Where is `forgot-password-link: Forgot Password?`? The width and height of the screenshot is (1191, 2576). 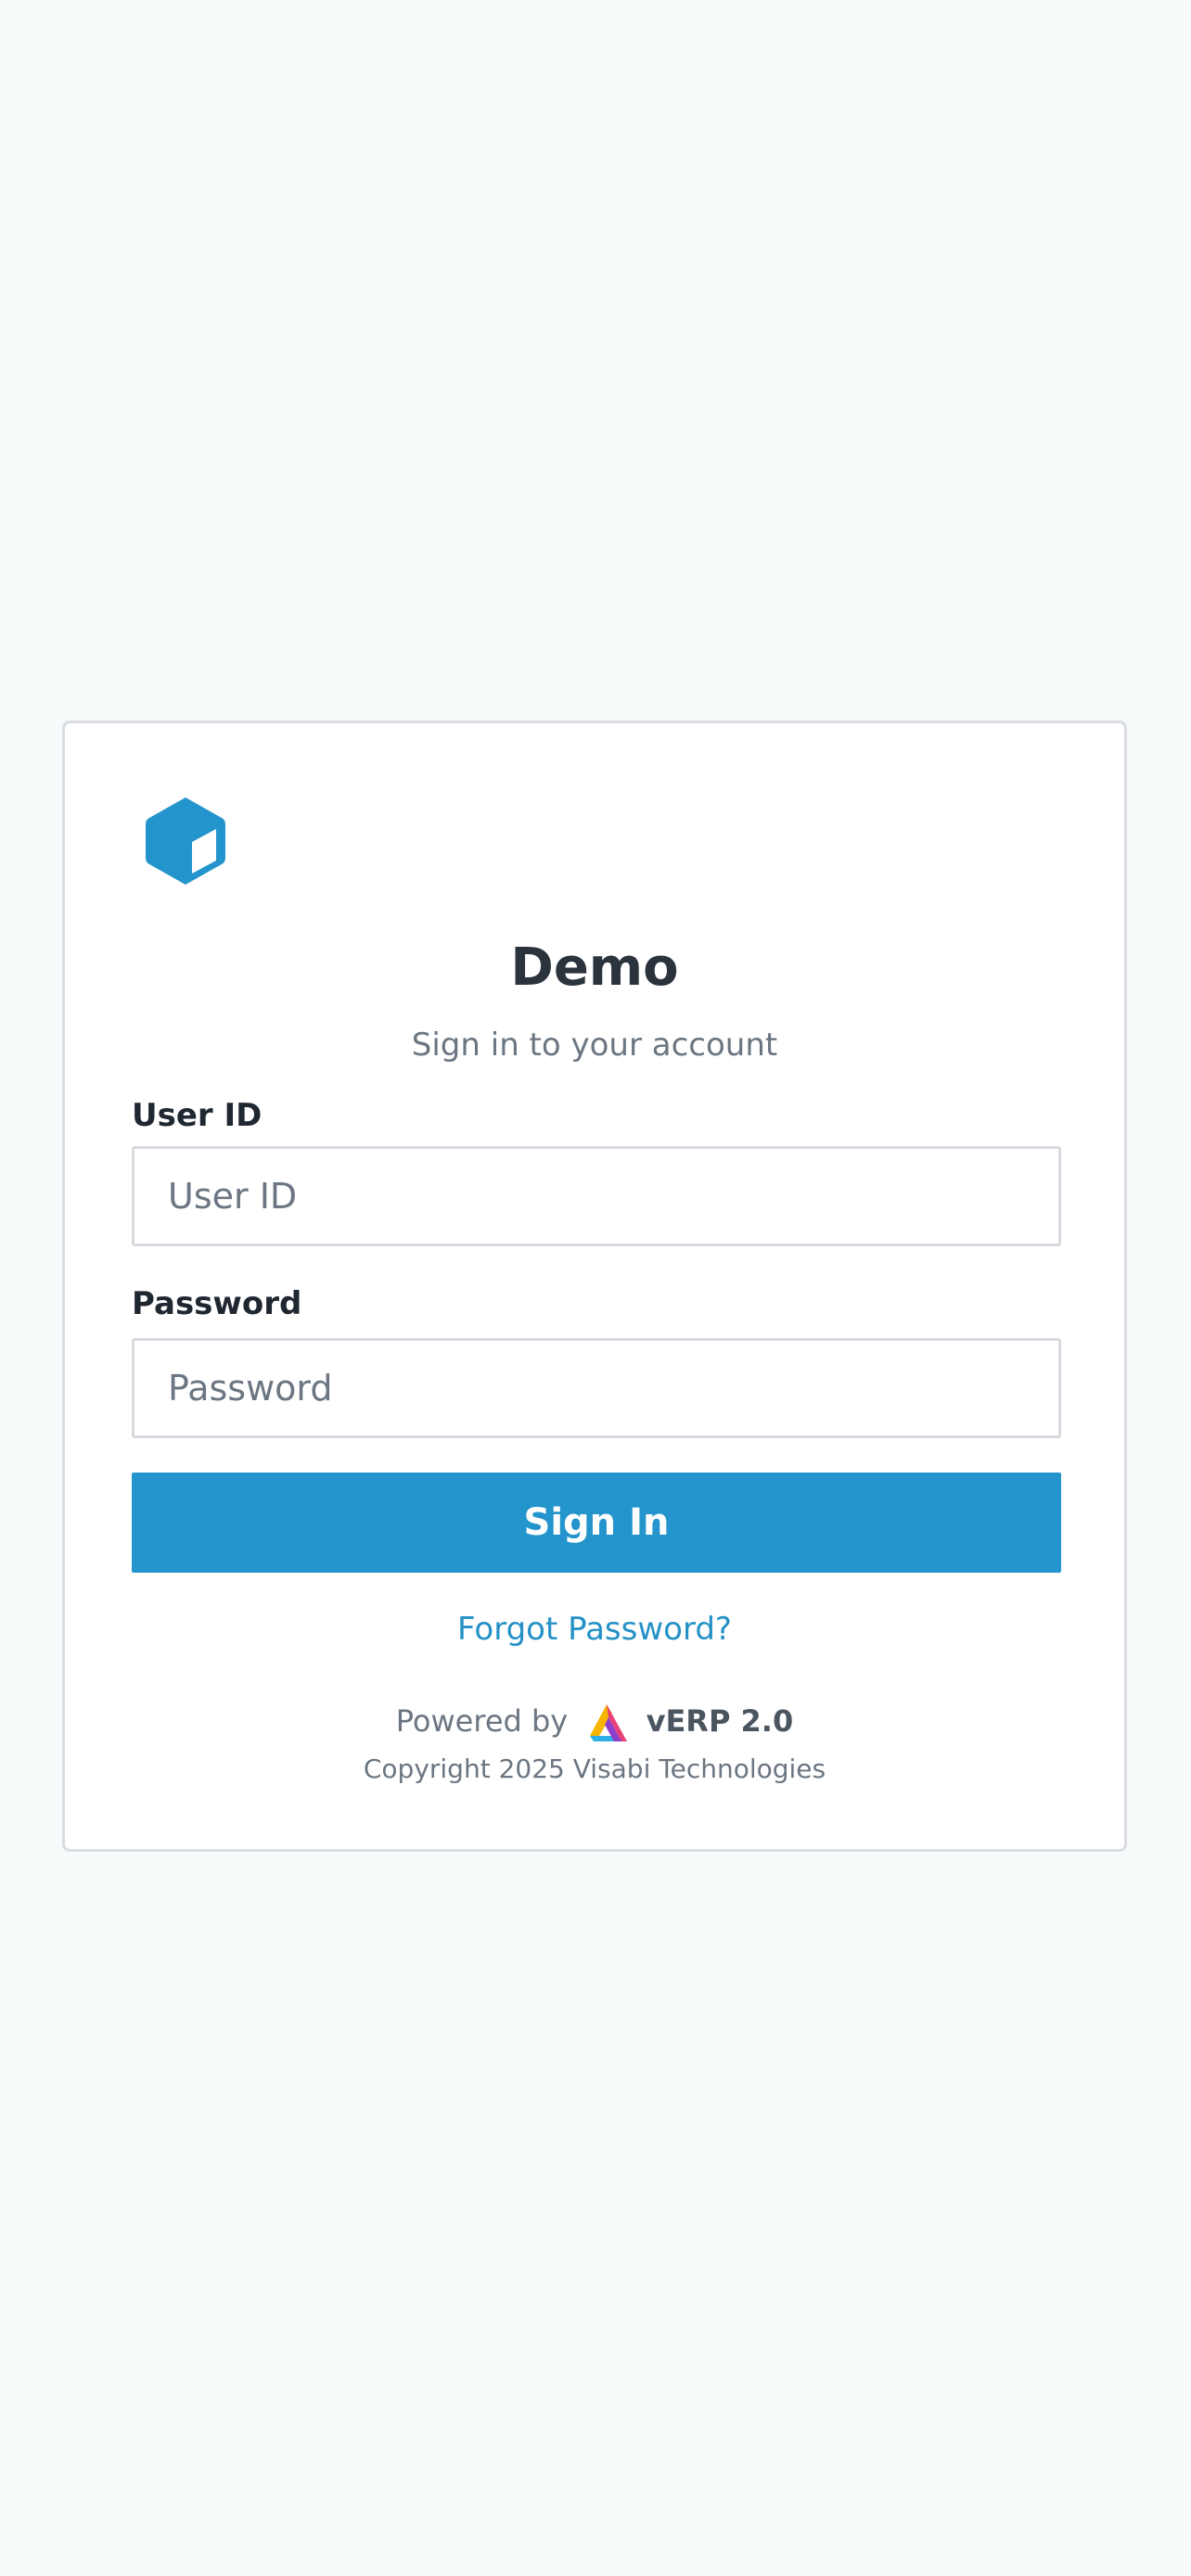 forgot-password-link: Forgot Password? is located at coordinates (594, 1629).